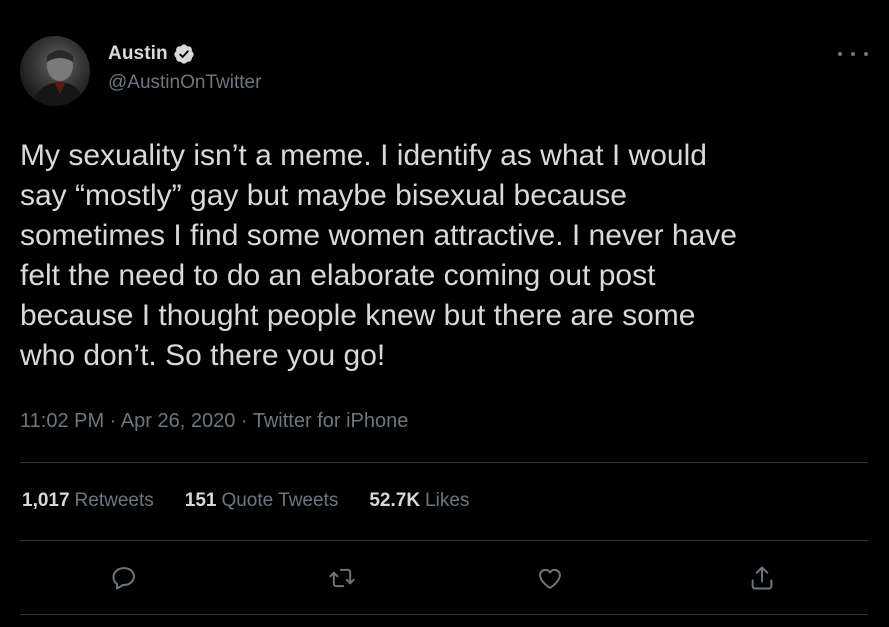  I want to click on likes-label: Likes, so click(447, 500).